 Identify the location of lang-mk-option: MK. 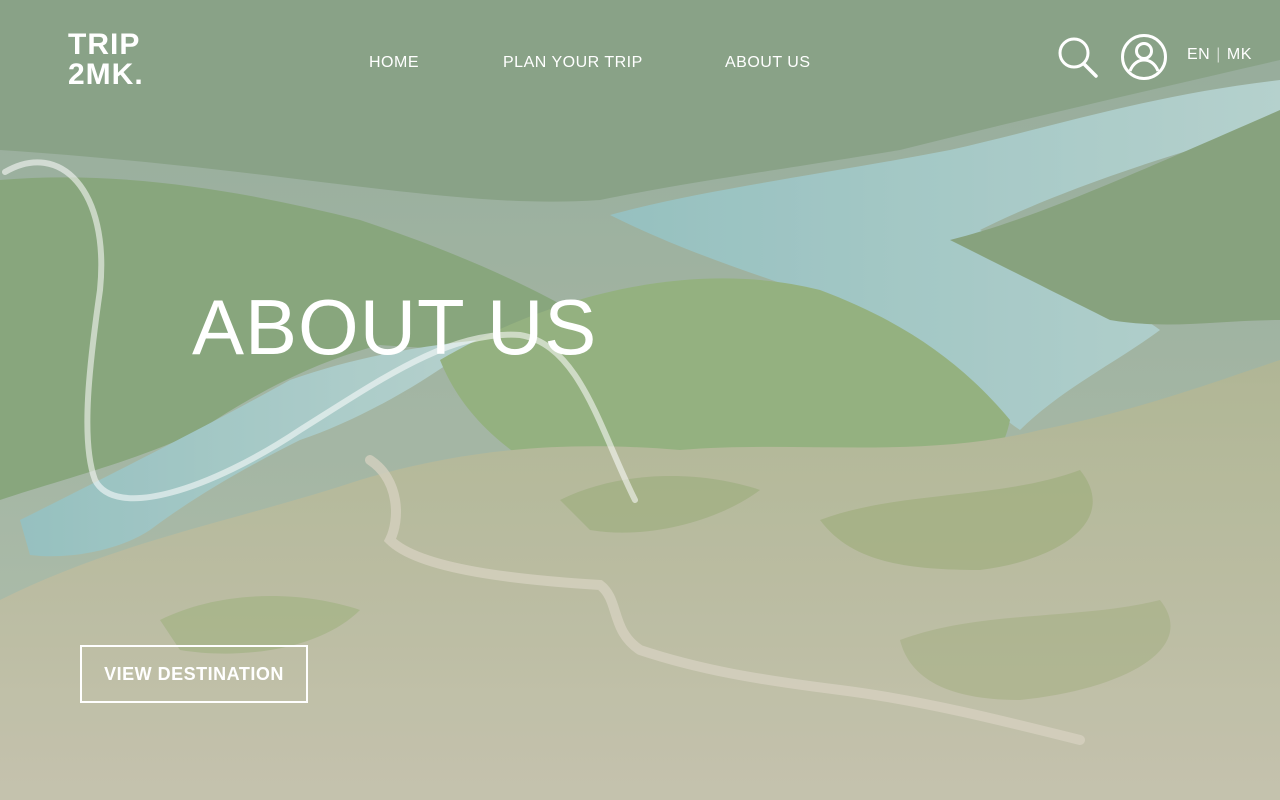
(1239, 54).